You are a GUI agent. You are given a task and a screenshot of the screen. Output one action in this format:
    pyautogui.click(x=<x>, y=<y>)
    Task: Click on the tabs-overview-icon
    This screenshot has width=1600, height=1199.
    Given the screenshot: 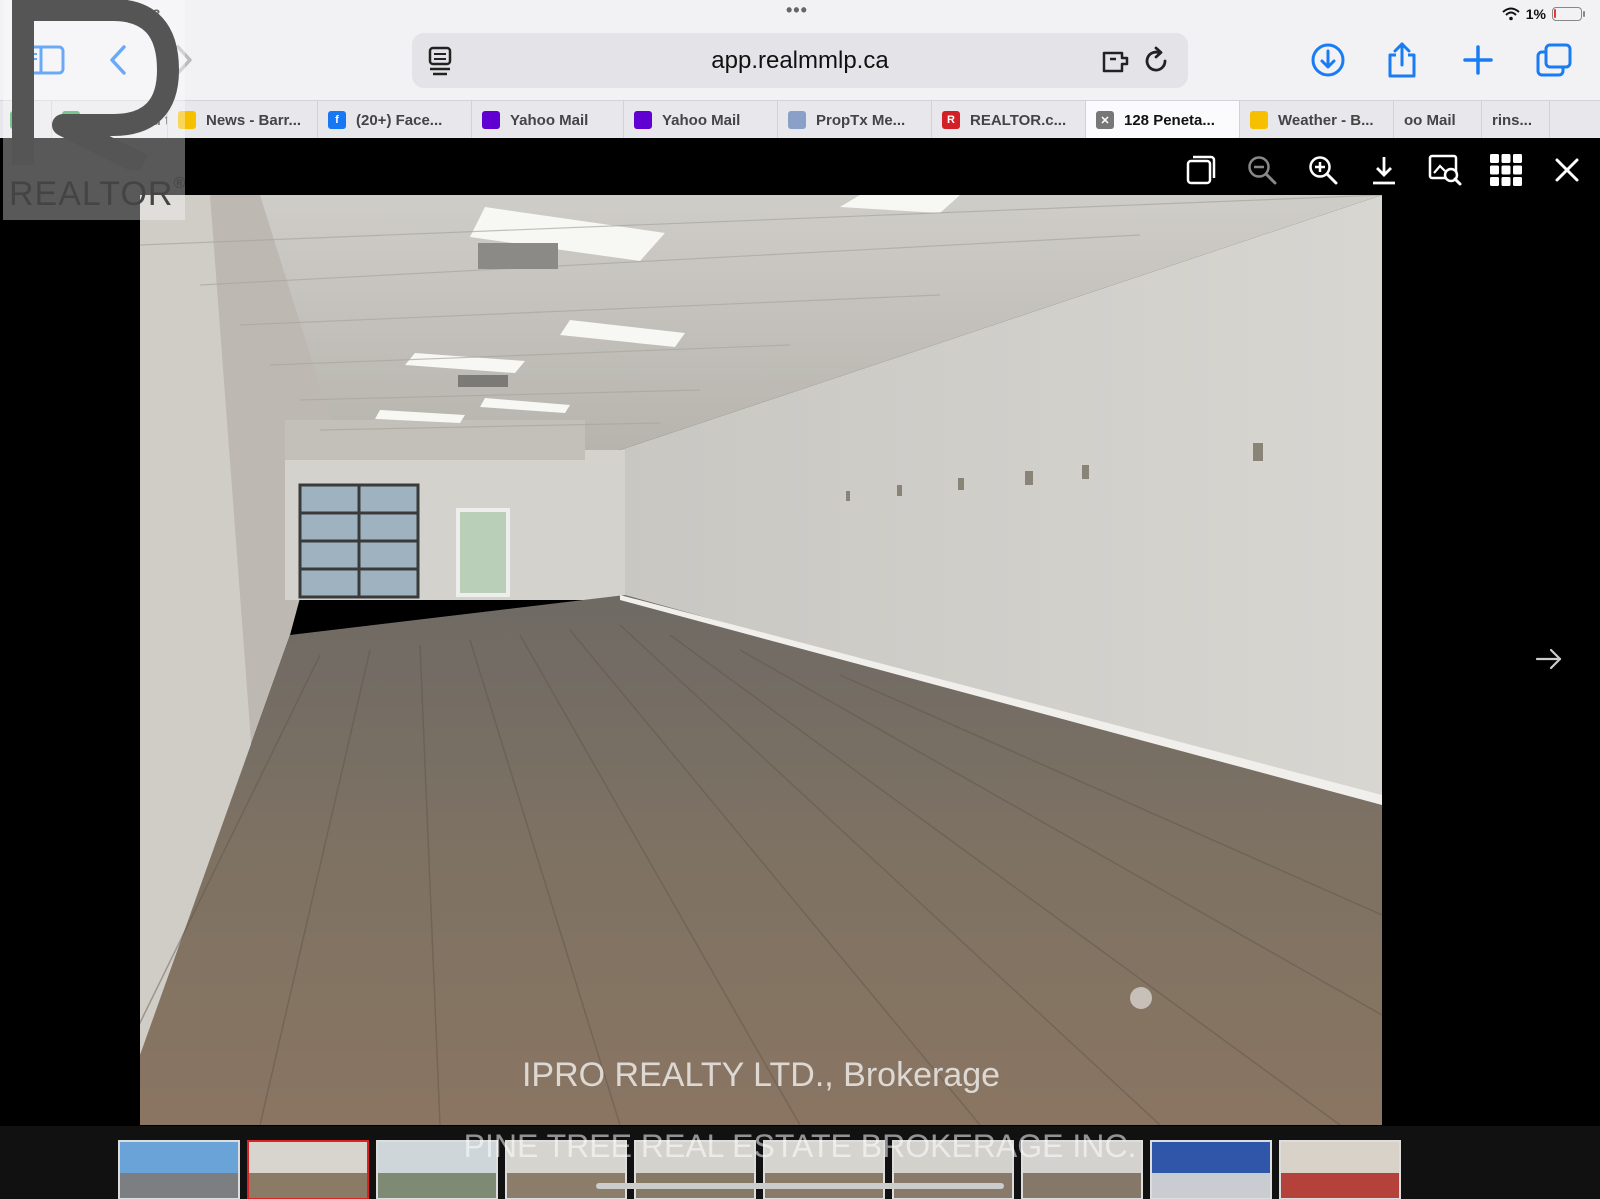 What is the action you would take?
    pyautogui.click(x=1554, y=60)
    